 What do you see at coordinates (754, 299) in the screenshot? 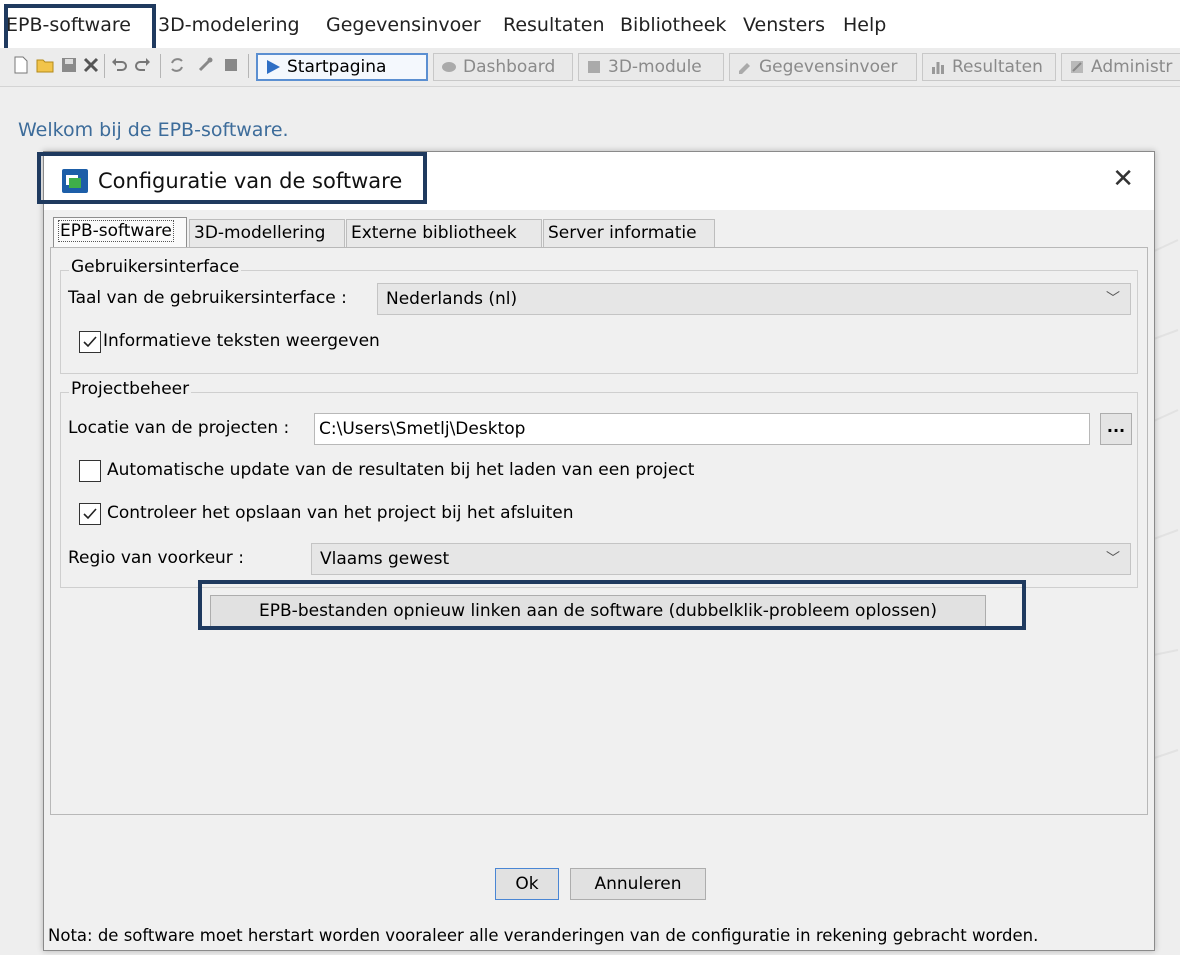
I see `language-select: Nederlands (nl) ﹀` at bounding box center [754, 299].